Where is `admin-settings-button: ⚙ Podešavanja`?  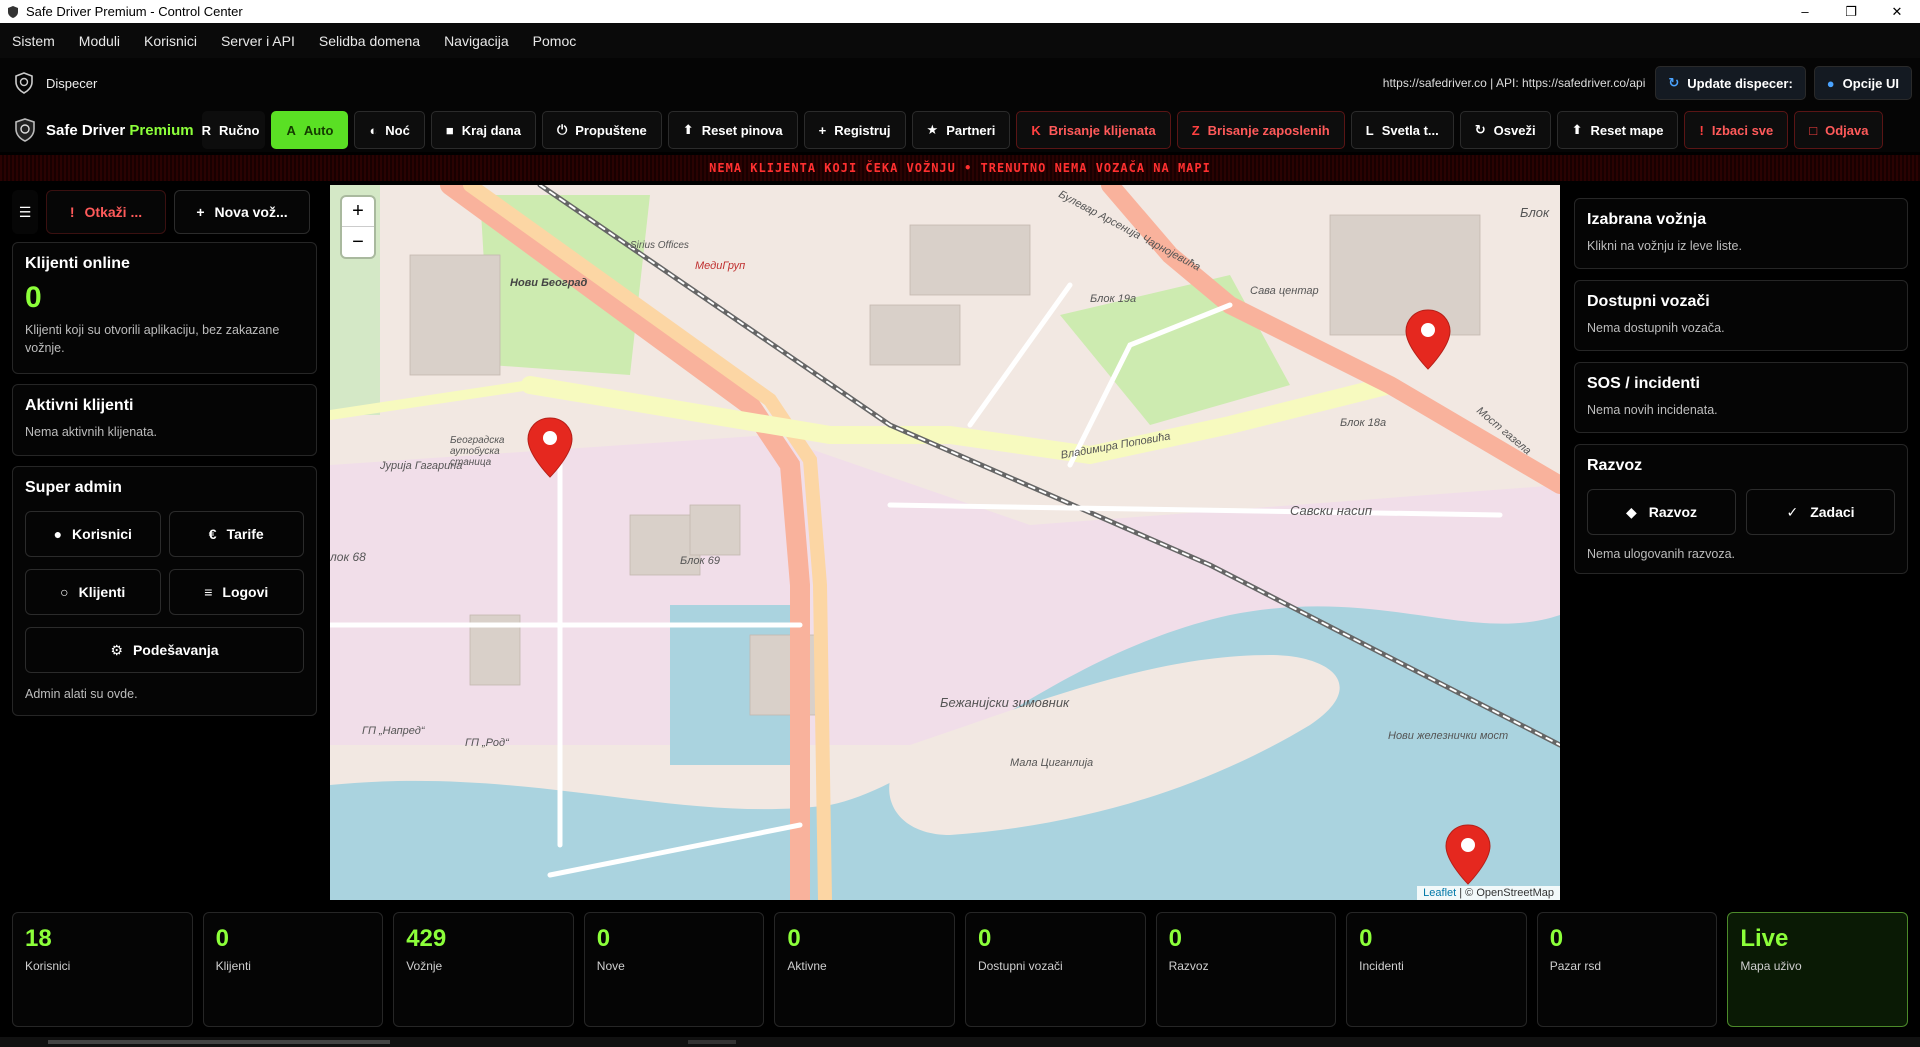 admin-settings-button: ⚙ Podešavanja is located at coordinates (164, 650).